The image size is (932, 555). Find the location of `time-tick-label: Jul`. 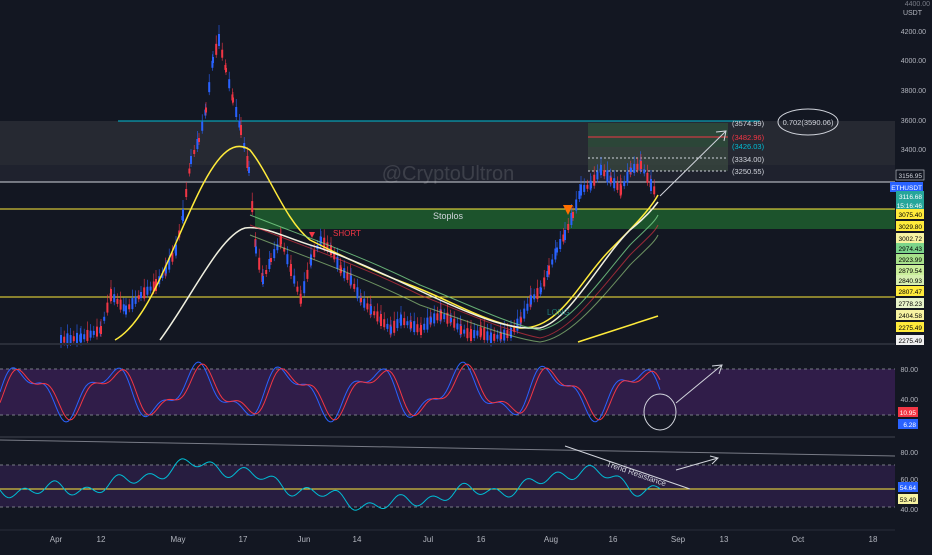

time-tick-label: Jul is located at coordinates (428, 539).